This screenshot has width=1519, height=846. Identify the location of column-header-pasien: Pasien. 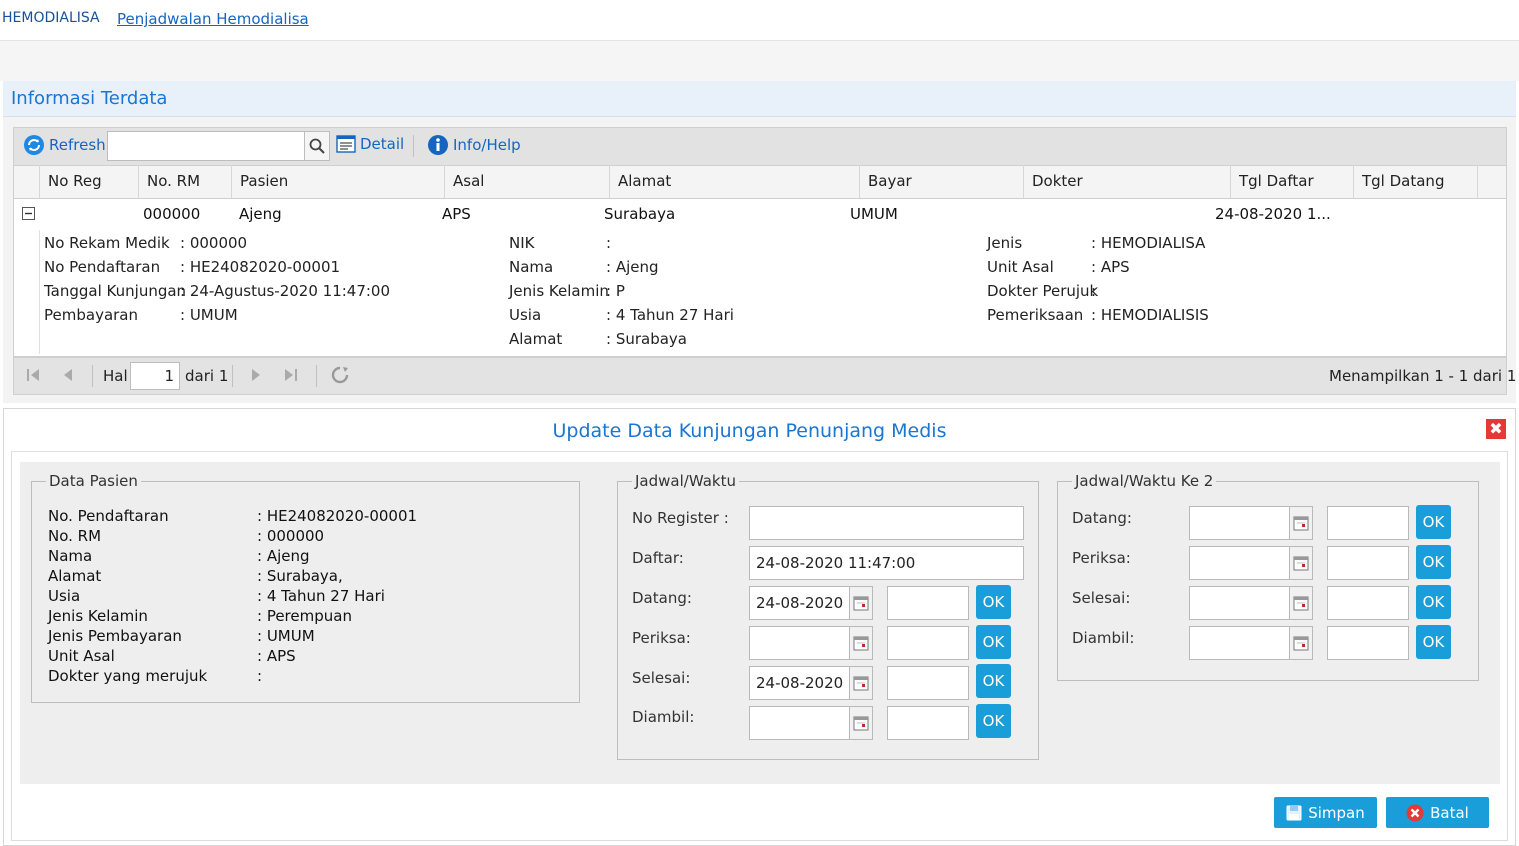
(338, 182).